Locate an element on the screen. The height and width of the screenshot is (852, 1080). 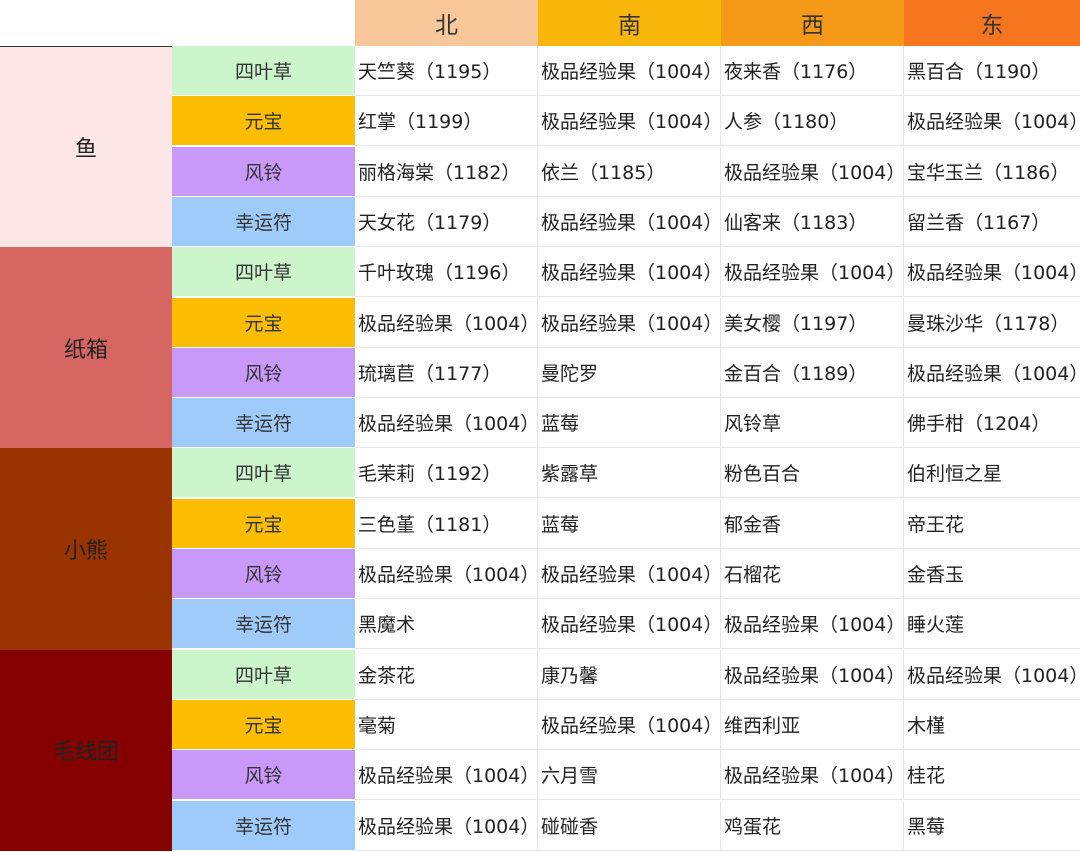
table-cell: 睡火莲 is located at coordinates (992, 624).